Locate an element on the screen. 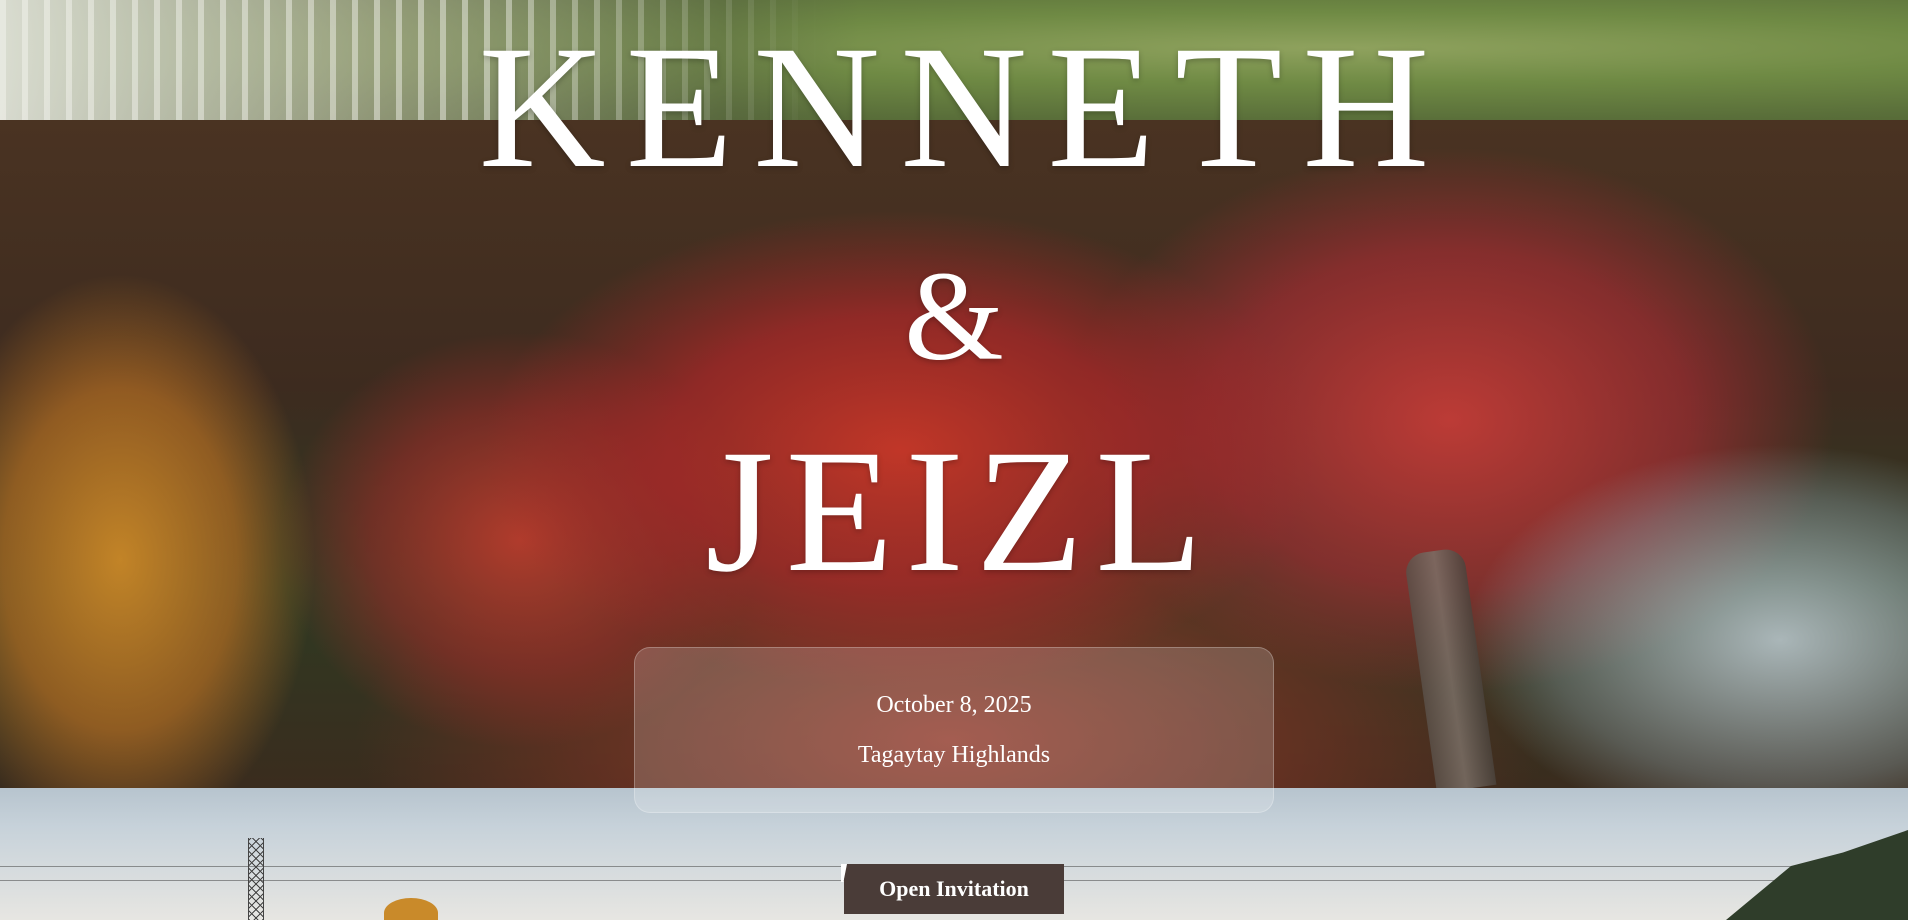 The height and width of the screenshot is (920, 1908). event-venue: Tagaytay Highlands is located at coordinates (954, 755).